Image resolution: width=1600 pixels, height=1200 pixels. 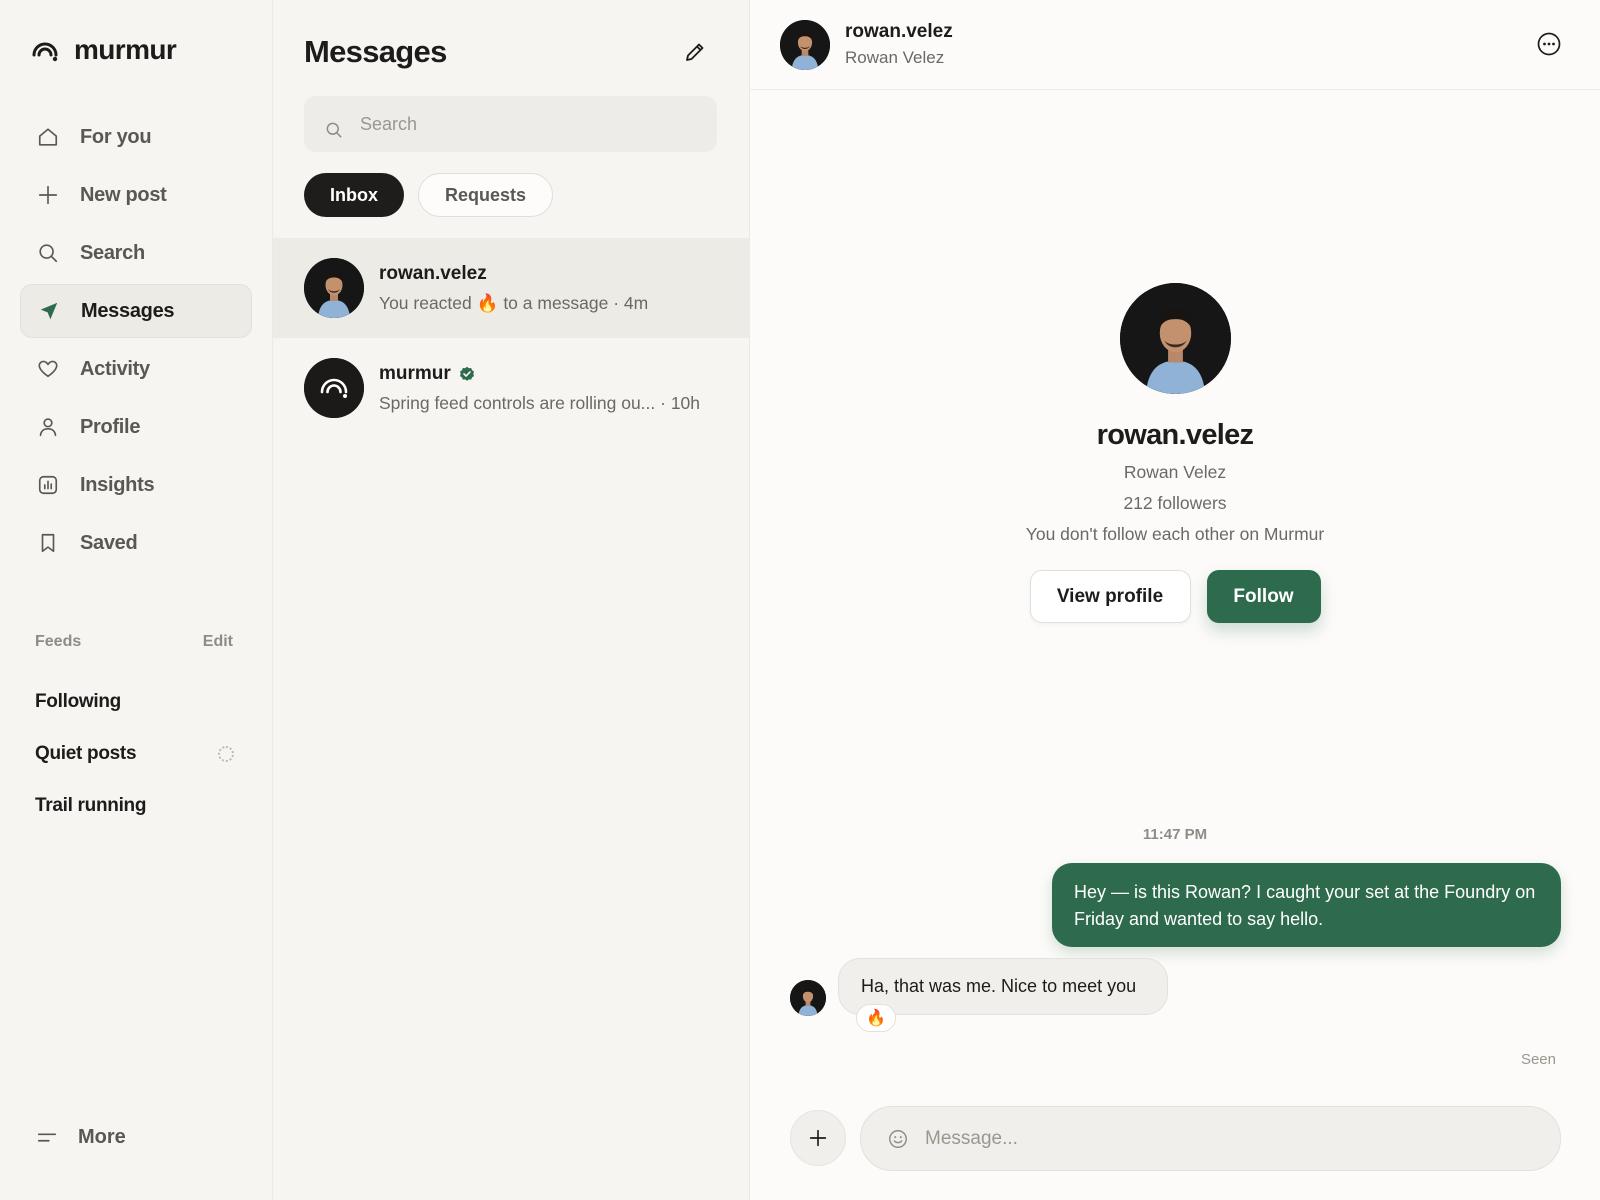 I want to click on chart-icon, so click(x=48, y=485).